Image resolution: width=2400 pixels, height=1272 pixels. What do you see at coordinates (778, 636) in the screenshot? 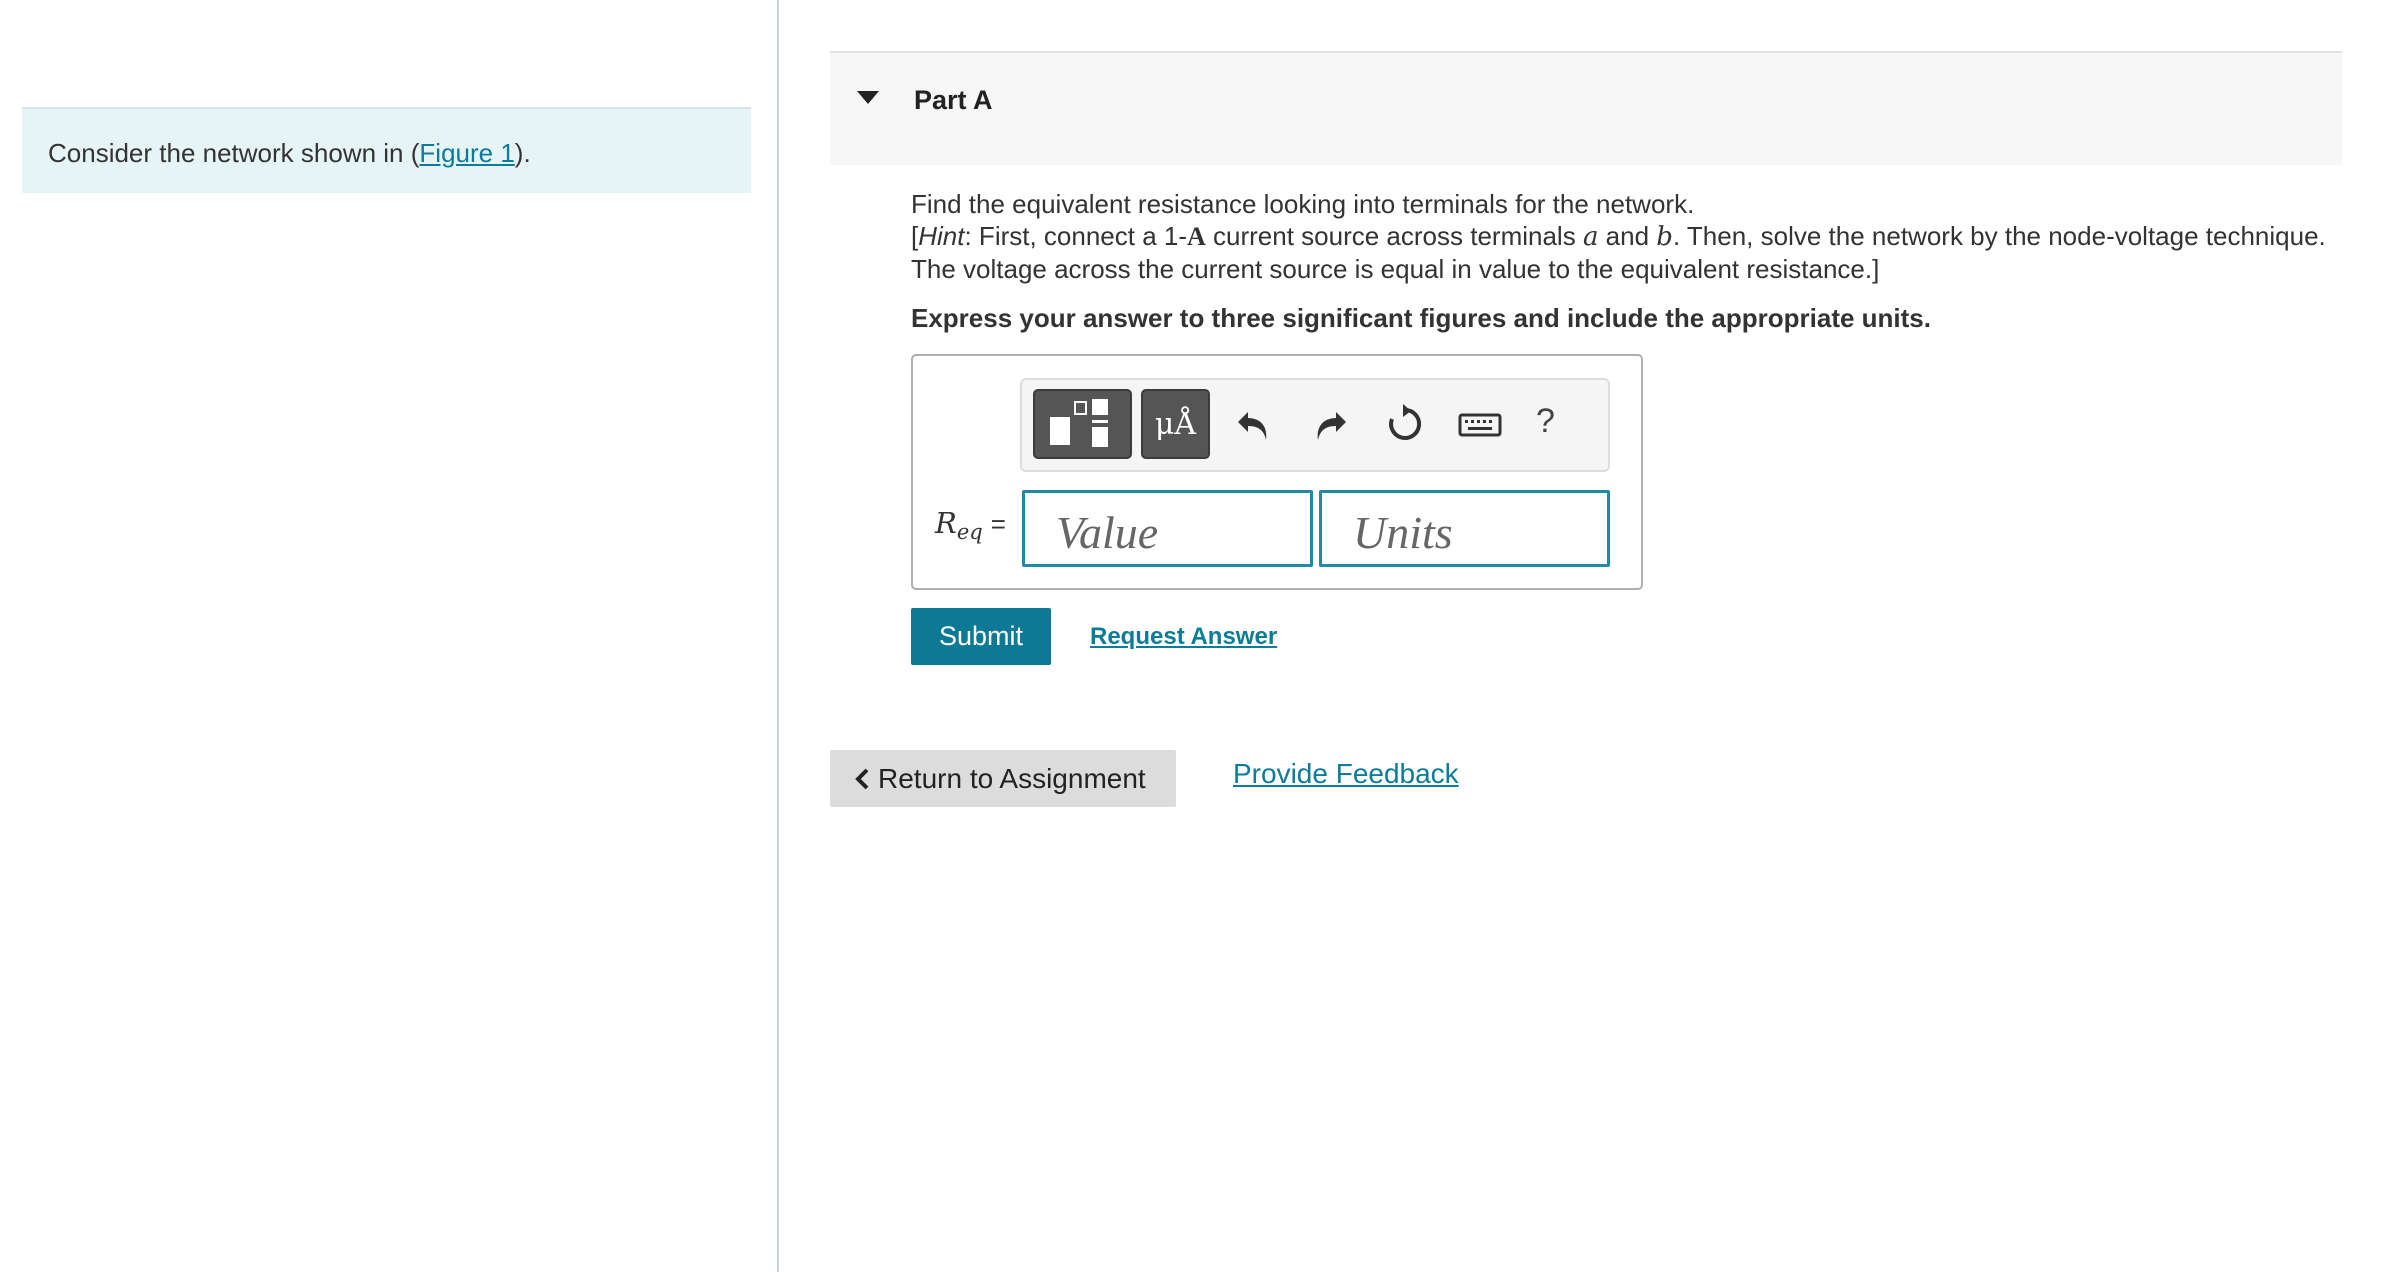
I see `pane-divider` at bounding box center [778, 636].